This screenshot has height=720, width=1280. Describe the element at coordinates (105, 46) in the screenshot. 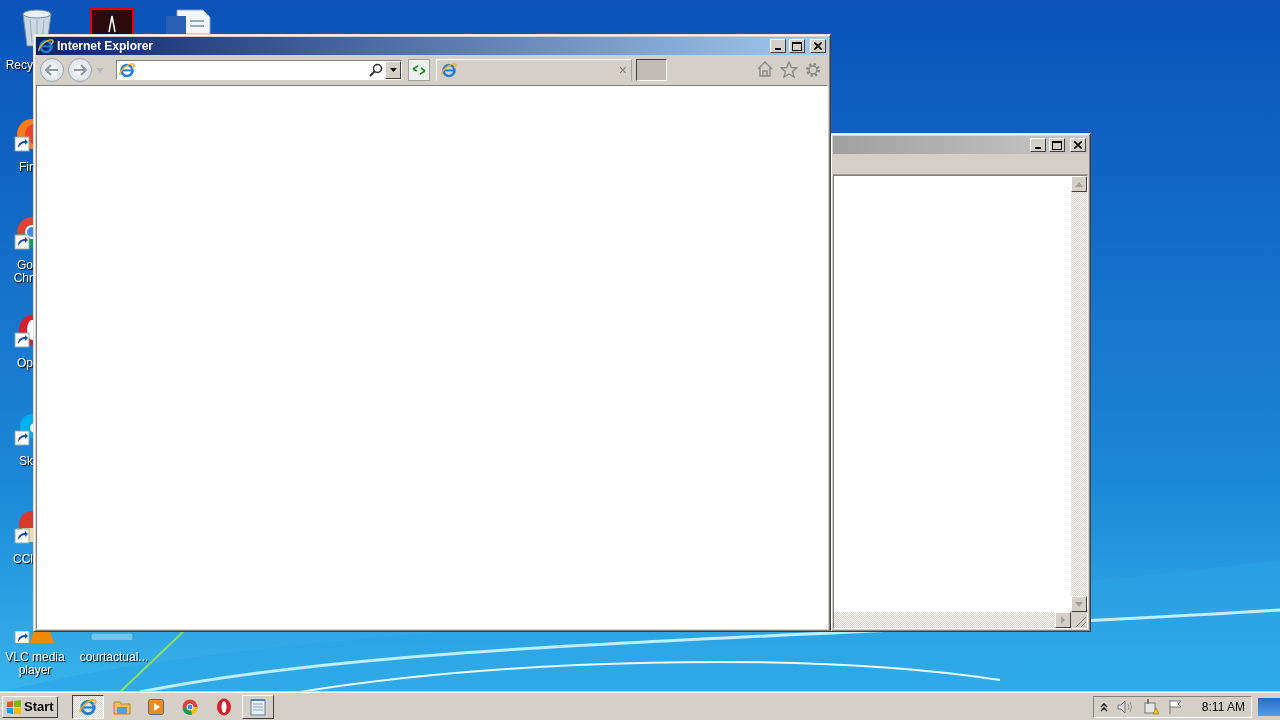

I see `window-title: Internet Explorer` at that location.